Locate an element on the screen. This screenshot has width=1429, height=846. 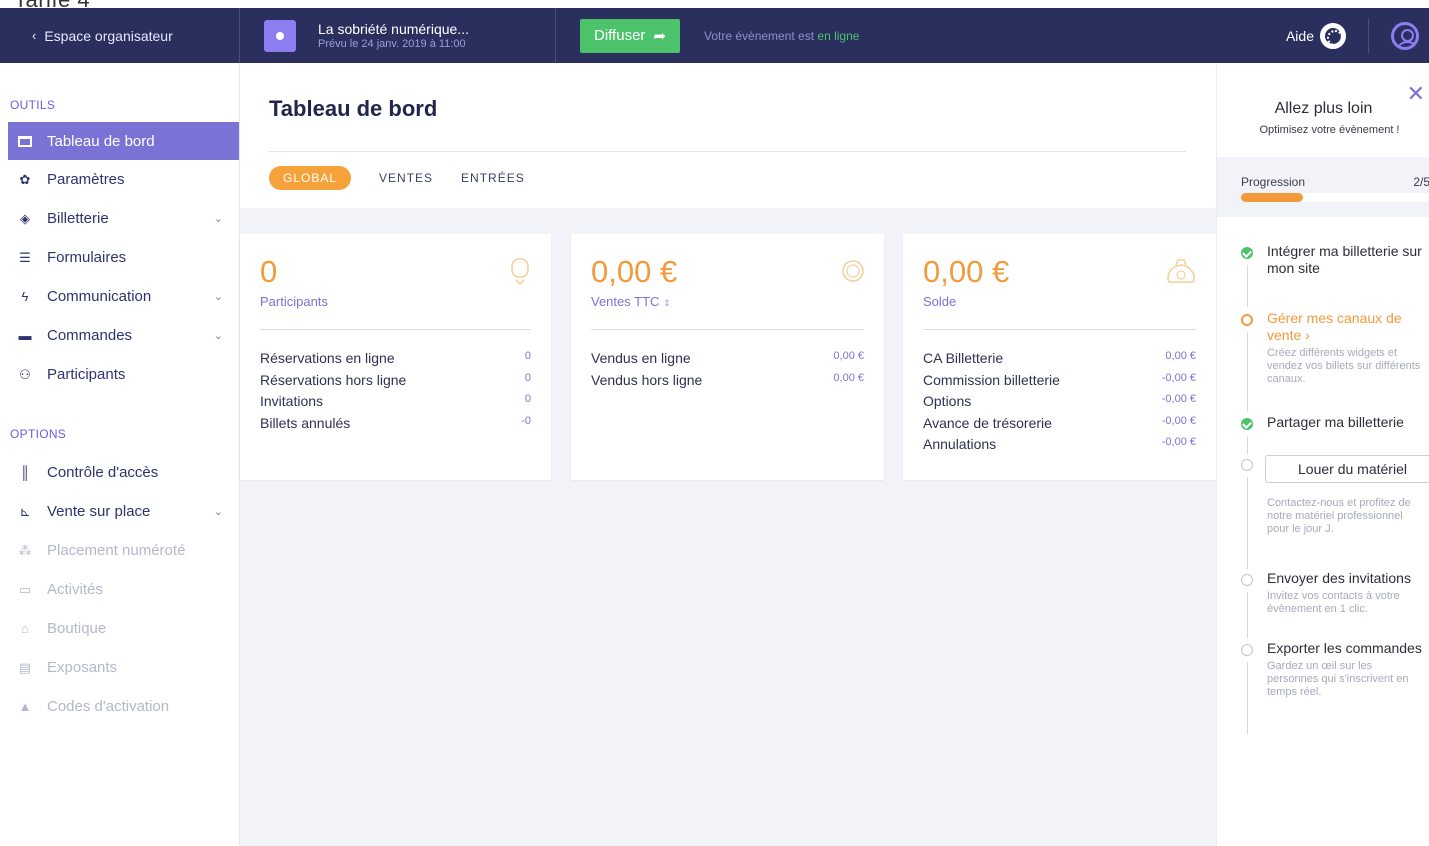
barcode-icon: ║ is located at coordinates (25, 472).